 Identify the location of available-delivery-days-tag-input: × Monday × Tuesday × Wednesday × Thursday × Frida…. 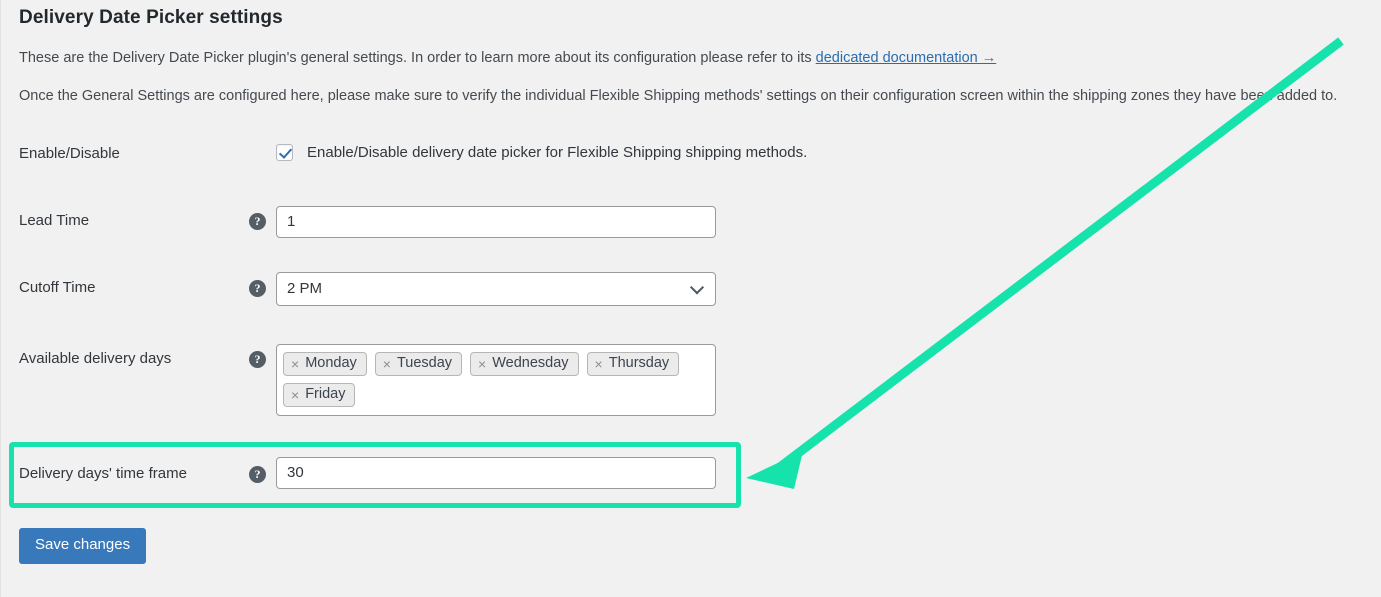
(496, 380).